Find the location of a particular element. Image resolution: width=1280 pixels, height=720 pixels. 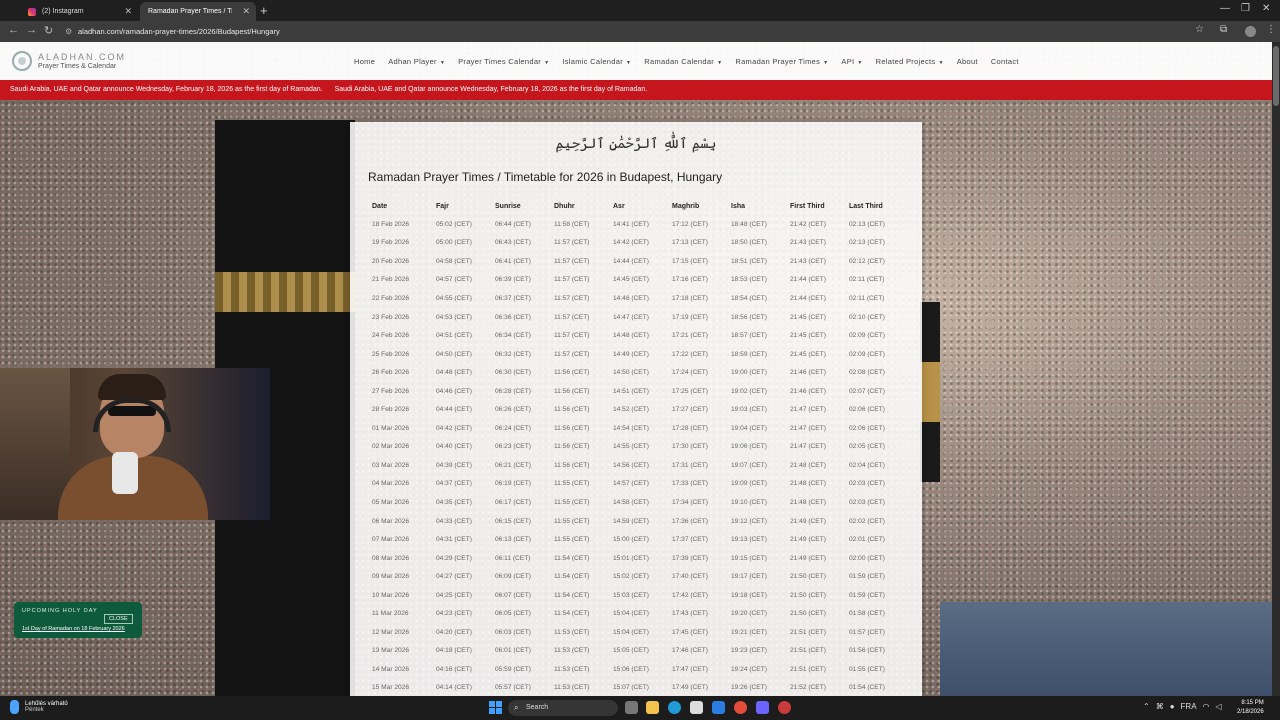

site-logo: ALADHAN.COM Prayer Times & Calendar is located at coordinates (69, 61).